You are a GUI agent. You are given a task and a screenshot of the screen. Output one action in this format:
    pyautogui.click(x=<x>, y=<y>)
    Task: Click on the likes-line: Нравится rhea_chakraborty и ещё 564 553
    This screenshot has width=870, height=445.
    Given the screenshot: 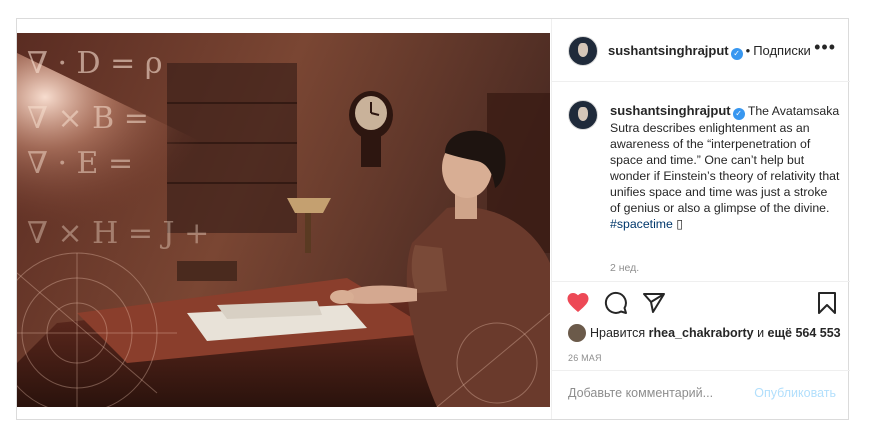 What is the action you would take?
    pyautogui.click(x=704, y=333)
    